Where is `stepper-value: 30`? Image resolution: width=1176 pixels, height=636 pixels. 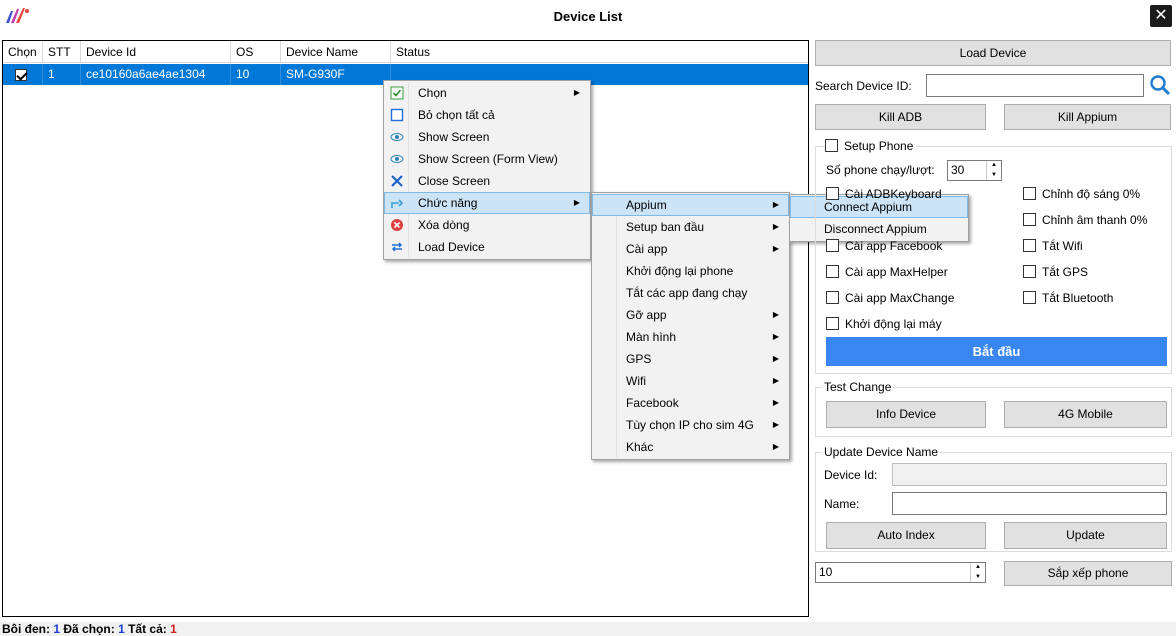 stepper-value: 30 is located at coordinates (958, 170).